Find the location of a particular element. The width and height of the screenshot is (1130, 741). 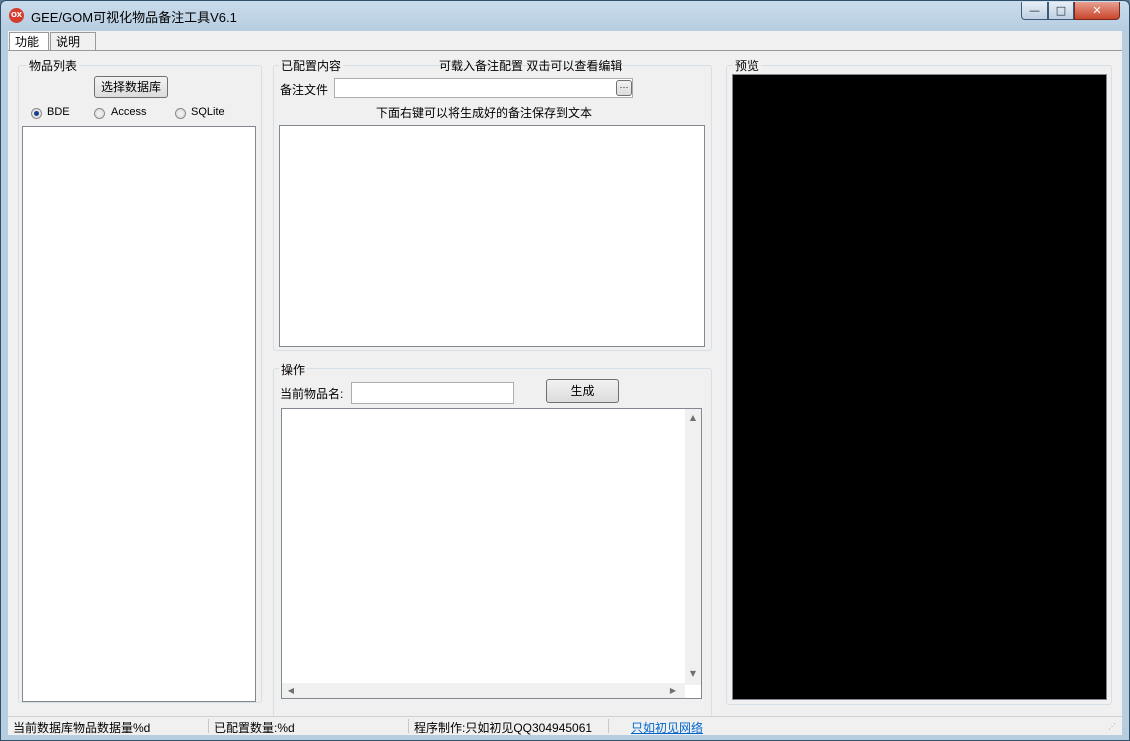

note-file-label: 备注文件 is located at coordinates (304, 90).